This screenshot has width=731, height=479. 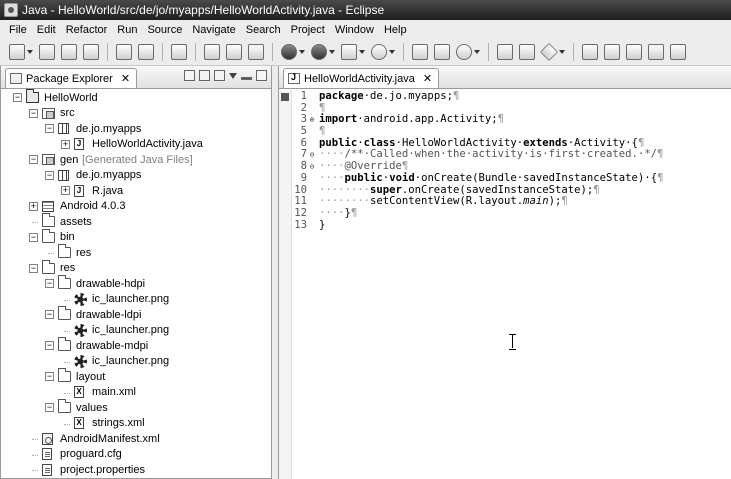 What do you see at coordinates (234, 52) in the screenshot?
I see `new-android-project-icon` at bounding box center [234, 52].